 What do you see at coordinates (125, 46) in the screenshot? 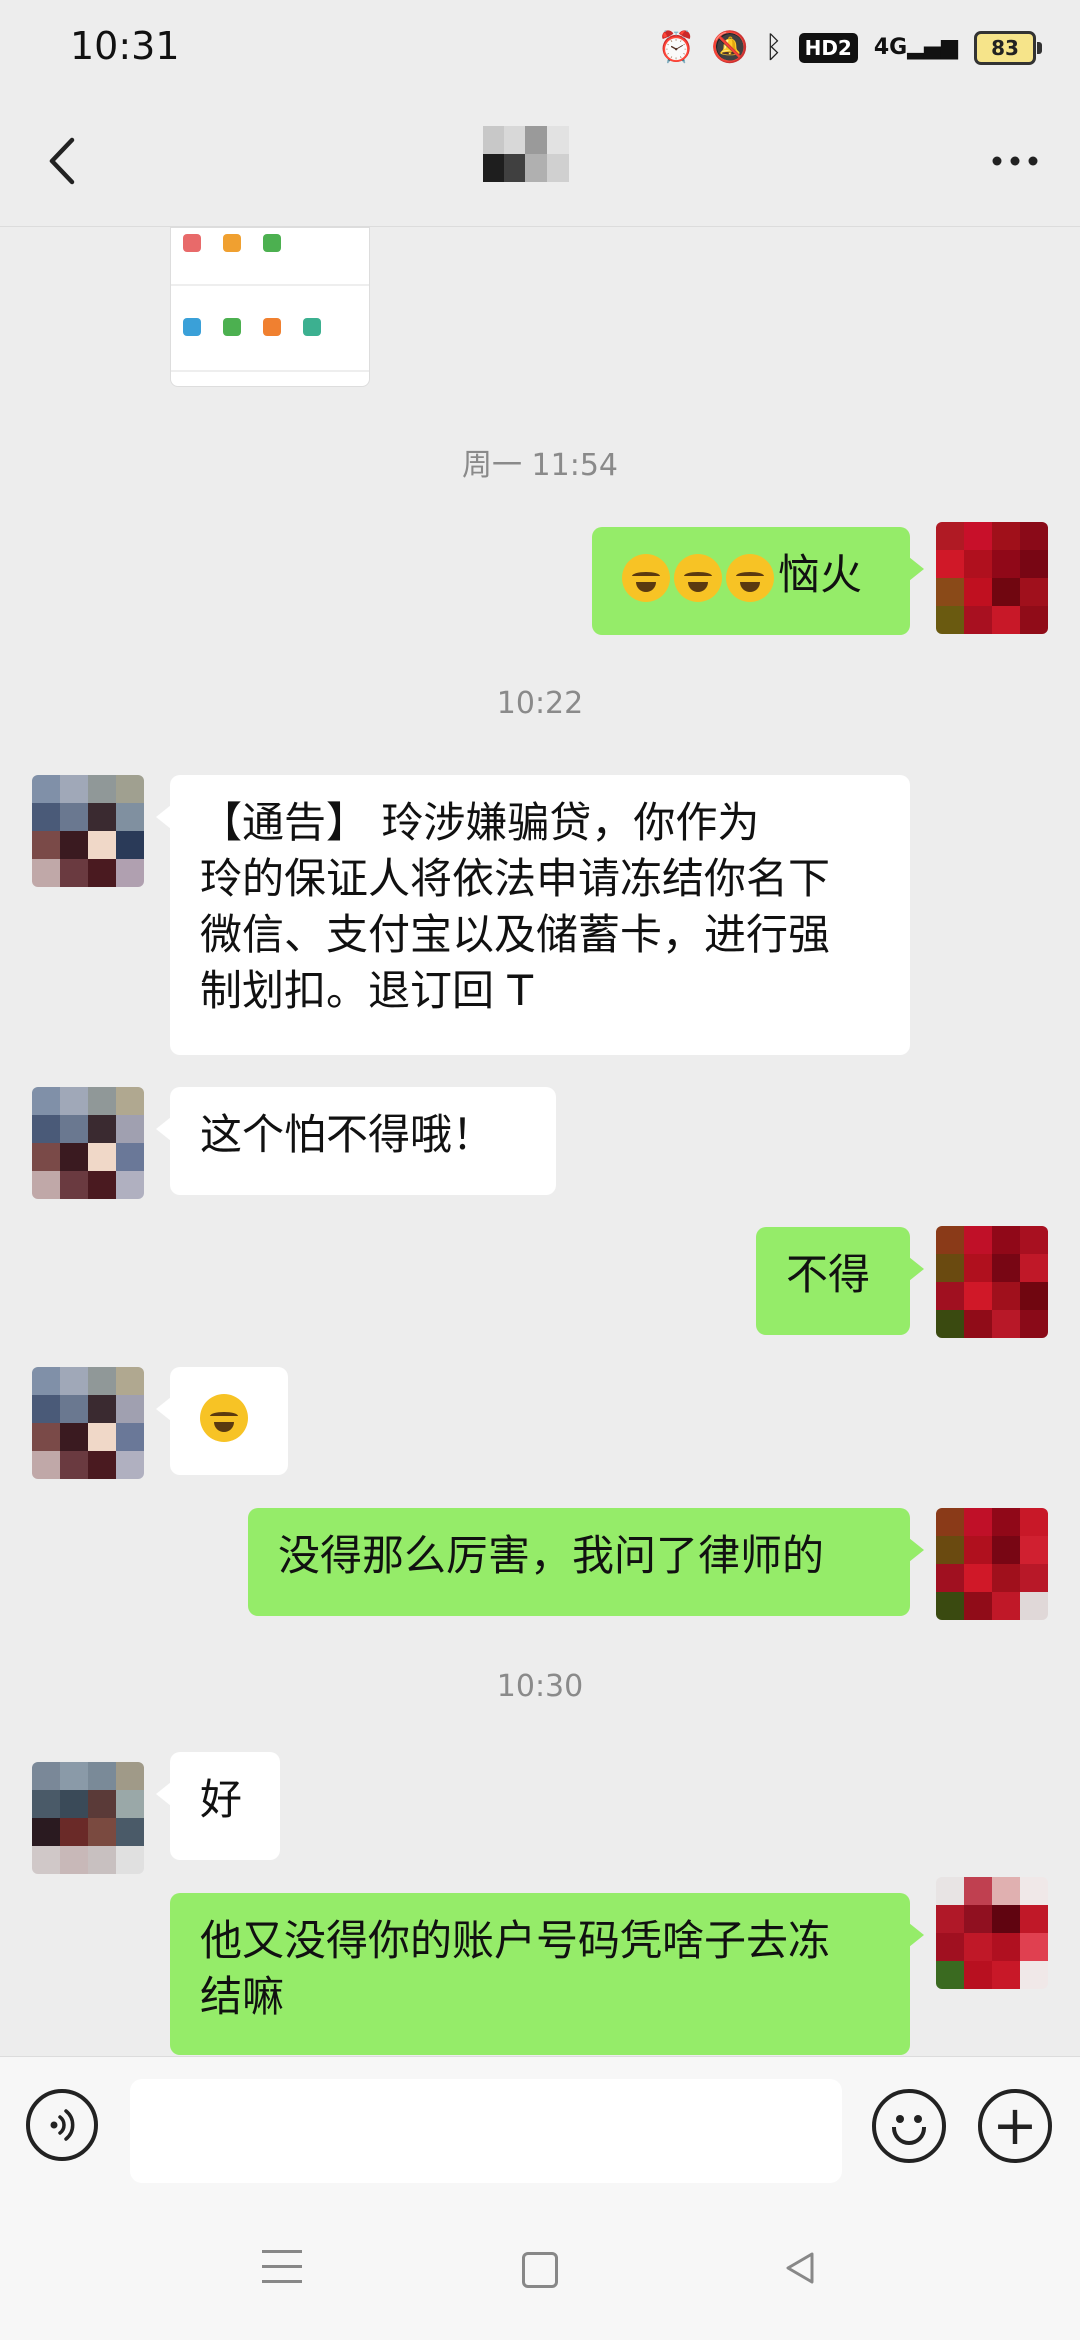
I see `status-time: 10:31` at bounding box center [125, 46].